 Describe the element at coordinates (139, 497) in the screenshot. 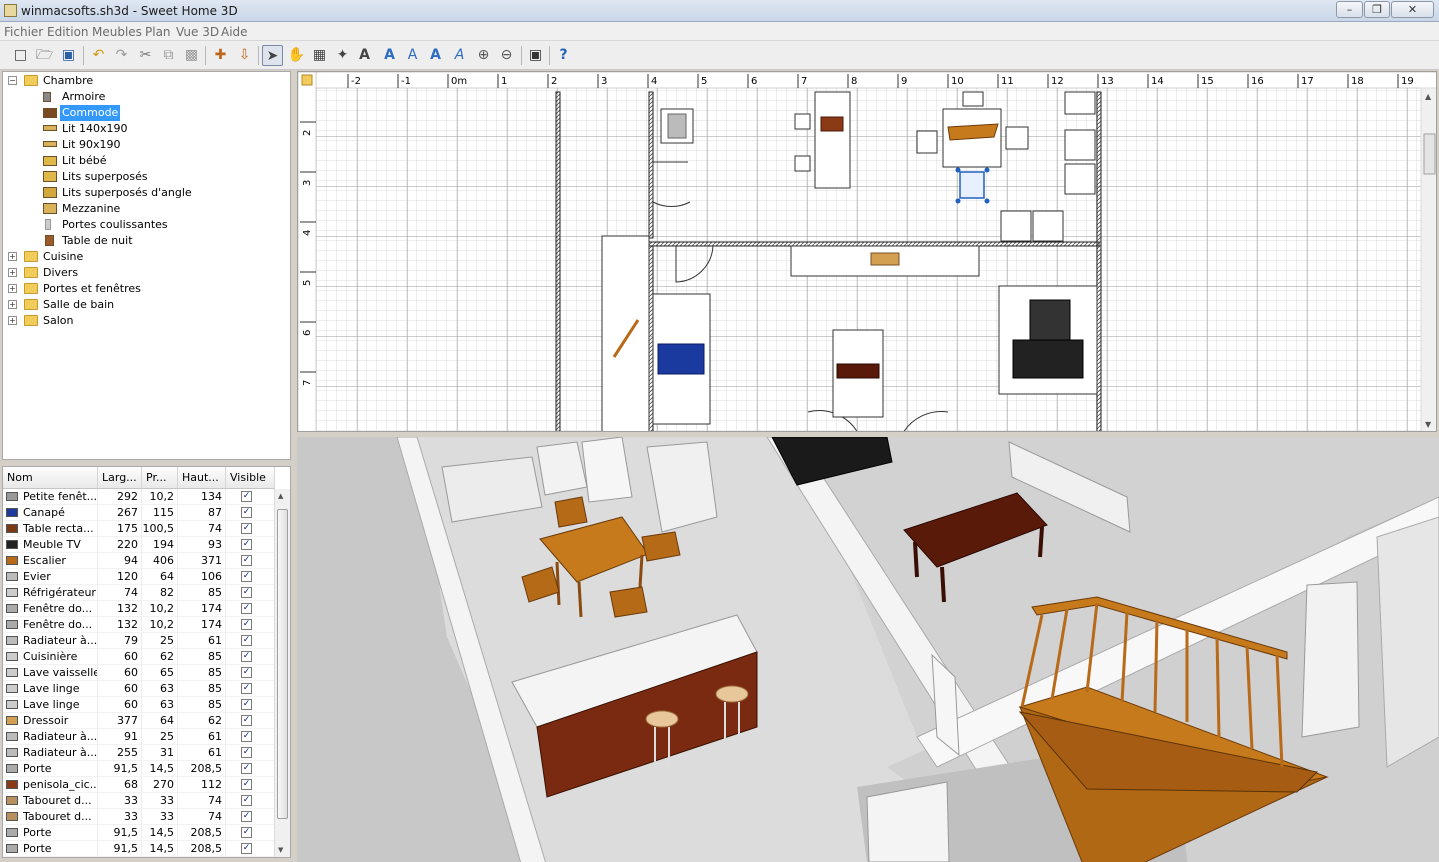

I see `table-row: Petite fenêt... 292 10,2 134 ✓` at that location.